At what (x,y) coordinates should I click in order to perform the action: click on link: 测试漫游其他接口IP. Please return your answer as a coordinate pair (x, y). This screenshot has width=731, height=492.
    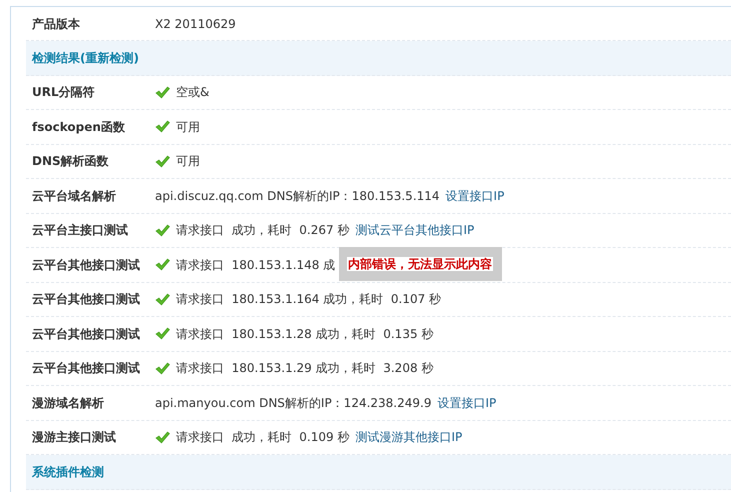
    Looking at the image, I should click on (408, 437).